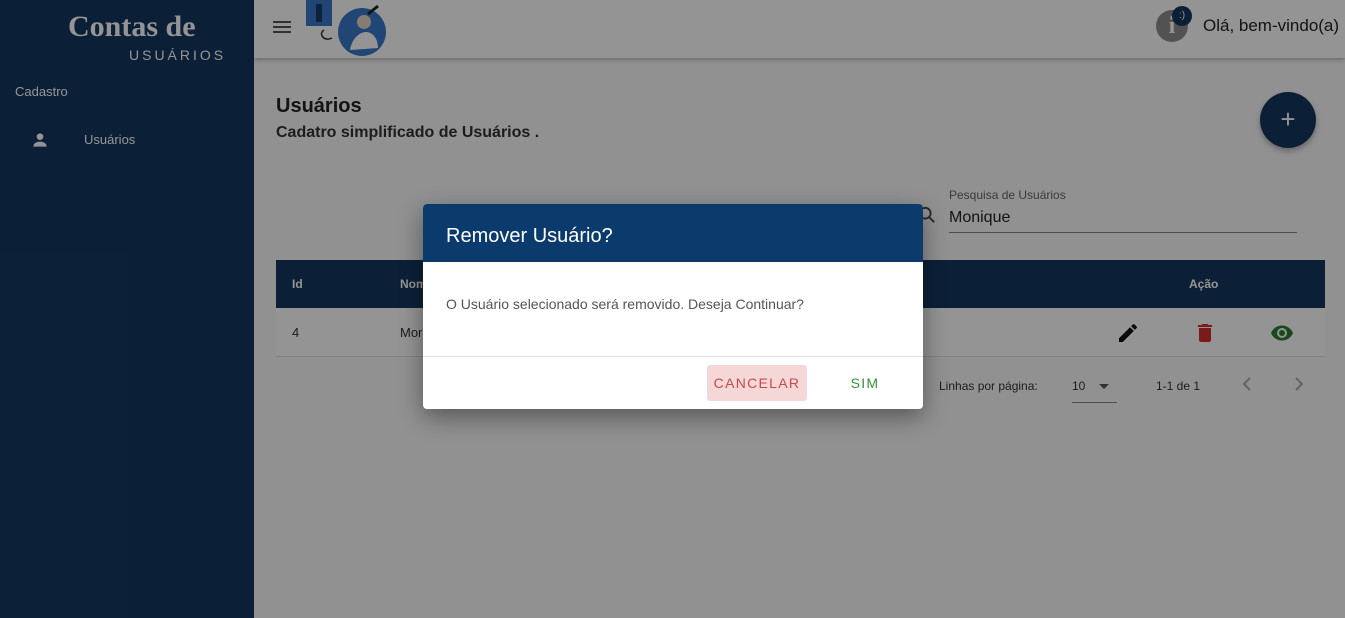 Image resolution: width=1345 pixels, height=618 pixels. Describe the element at coordinates (757, 383) in the screenshot. I see `cancel-button: CANCELAR` at that location.